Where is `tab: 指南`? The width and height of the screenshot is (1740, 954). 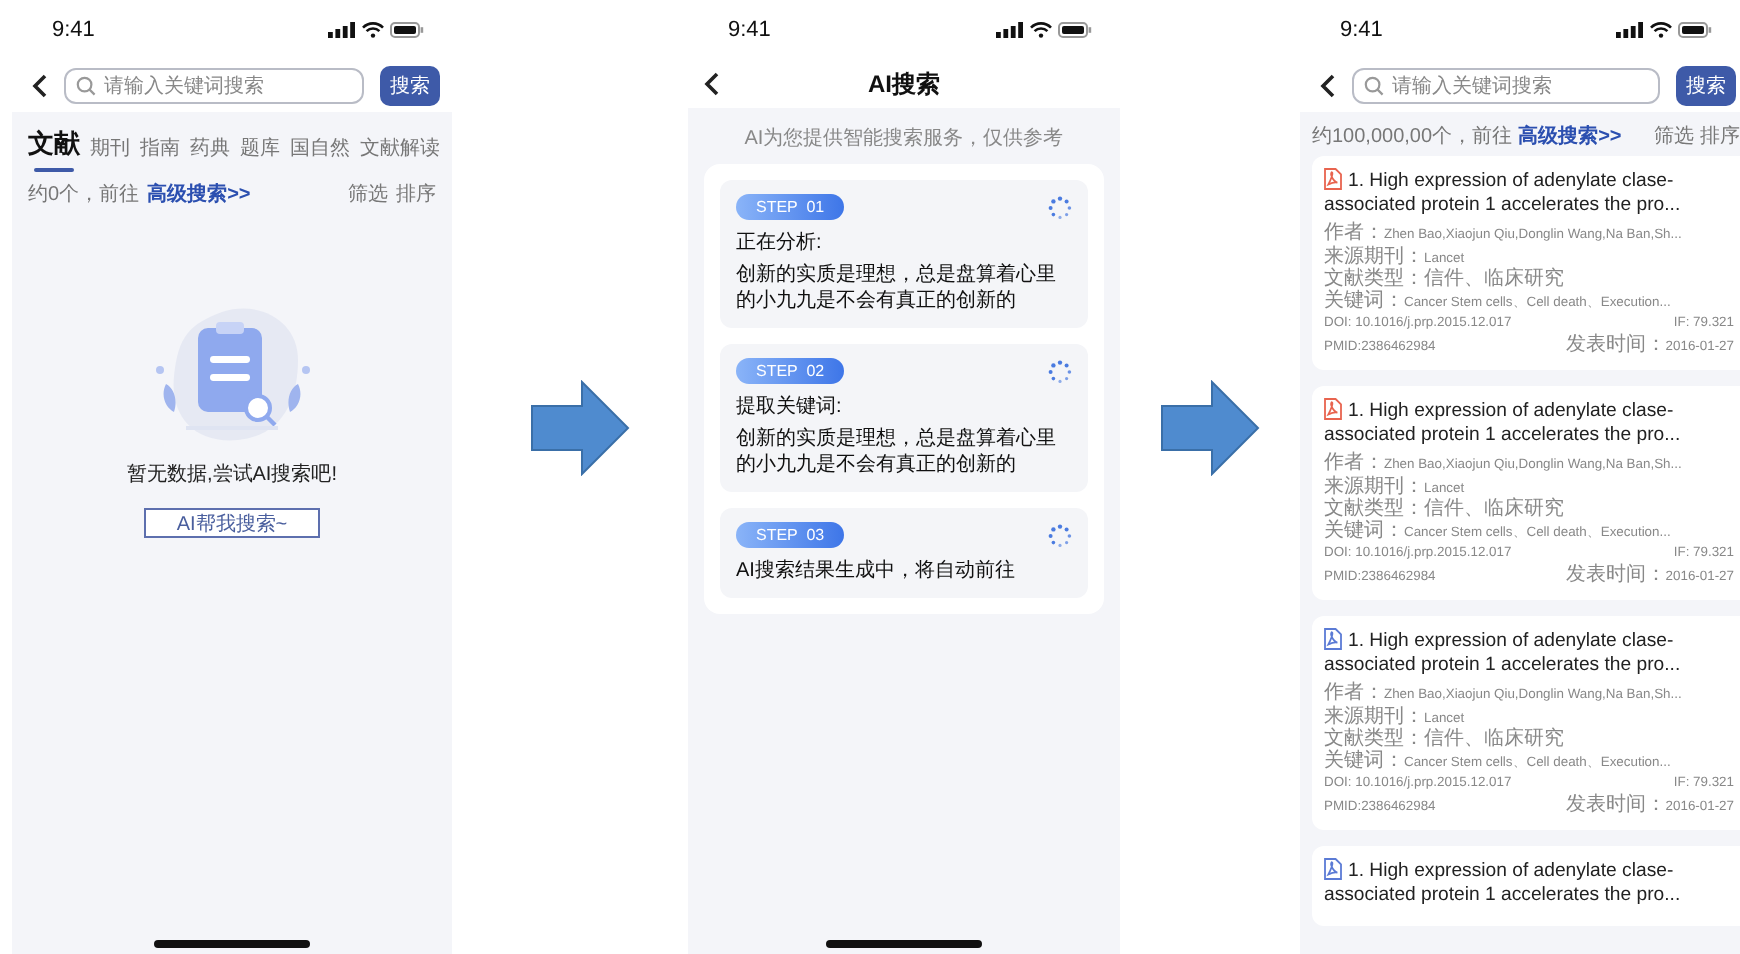
tab: 指南 is located at coordinates (160, 153).